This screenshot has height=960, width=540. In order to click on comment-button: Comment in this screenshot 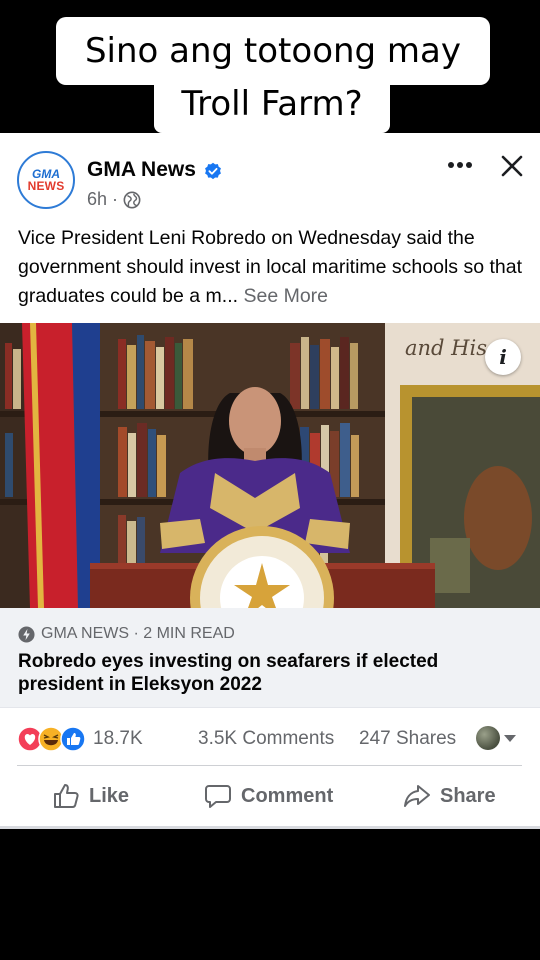, I will do `click(268, 796)`.